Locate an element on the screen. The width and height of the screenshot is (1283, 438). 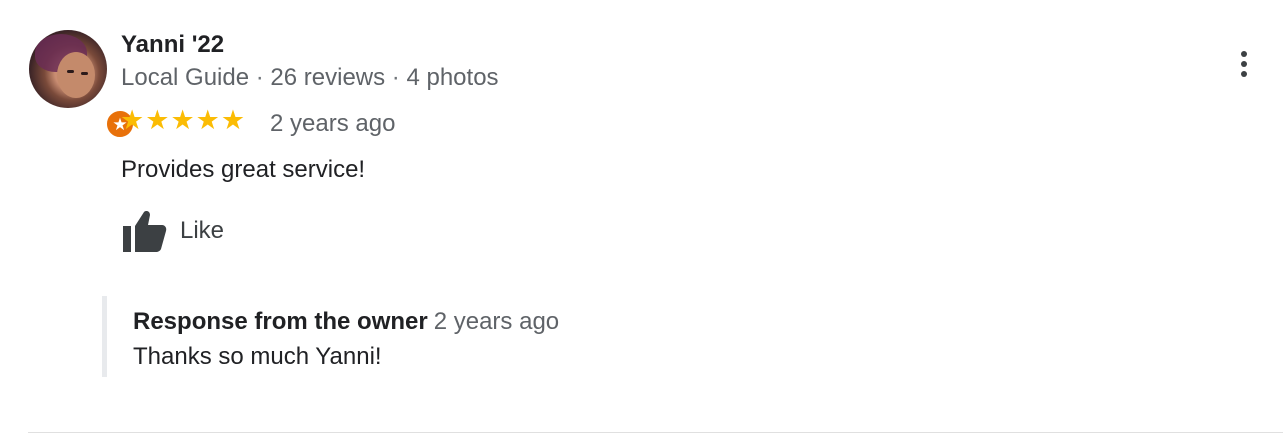
reviewer-photos-count: 4 photos is located at coordinates (452, 77).